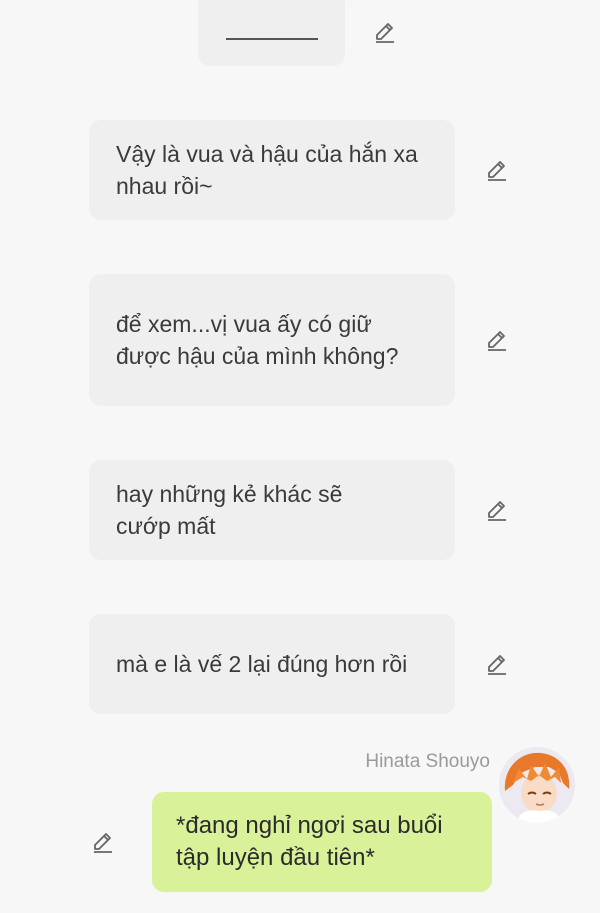  I want to click on message-bubble: hay những kẻ khác sẽ cướp mất, so click(272, 510).